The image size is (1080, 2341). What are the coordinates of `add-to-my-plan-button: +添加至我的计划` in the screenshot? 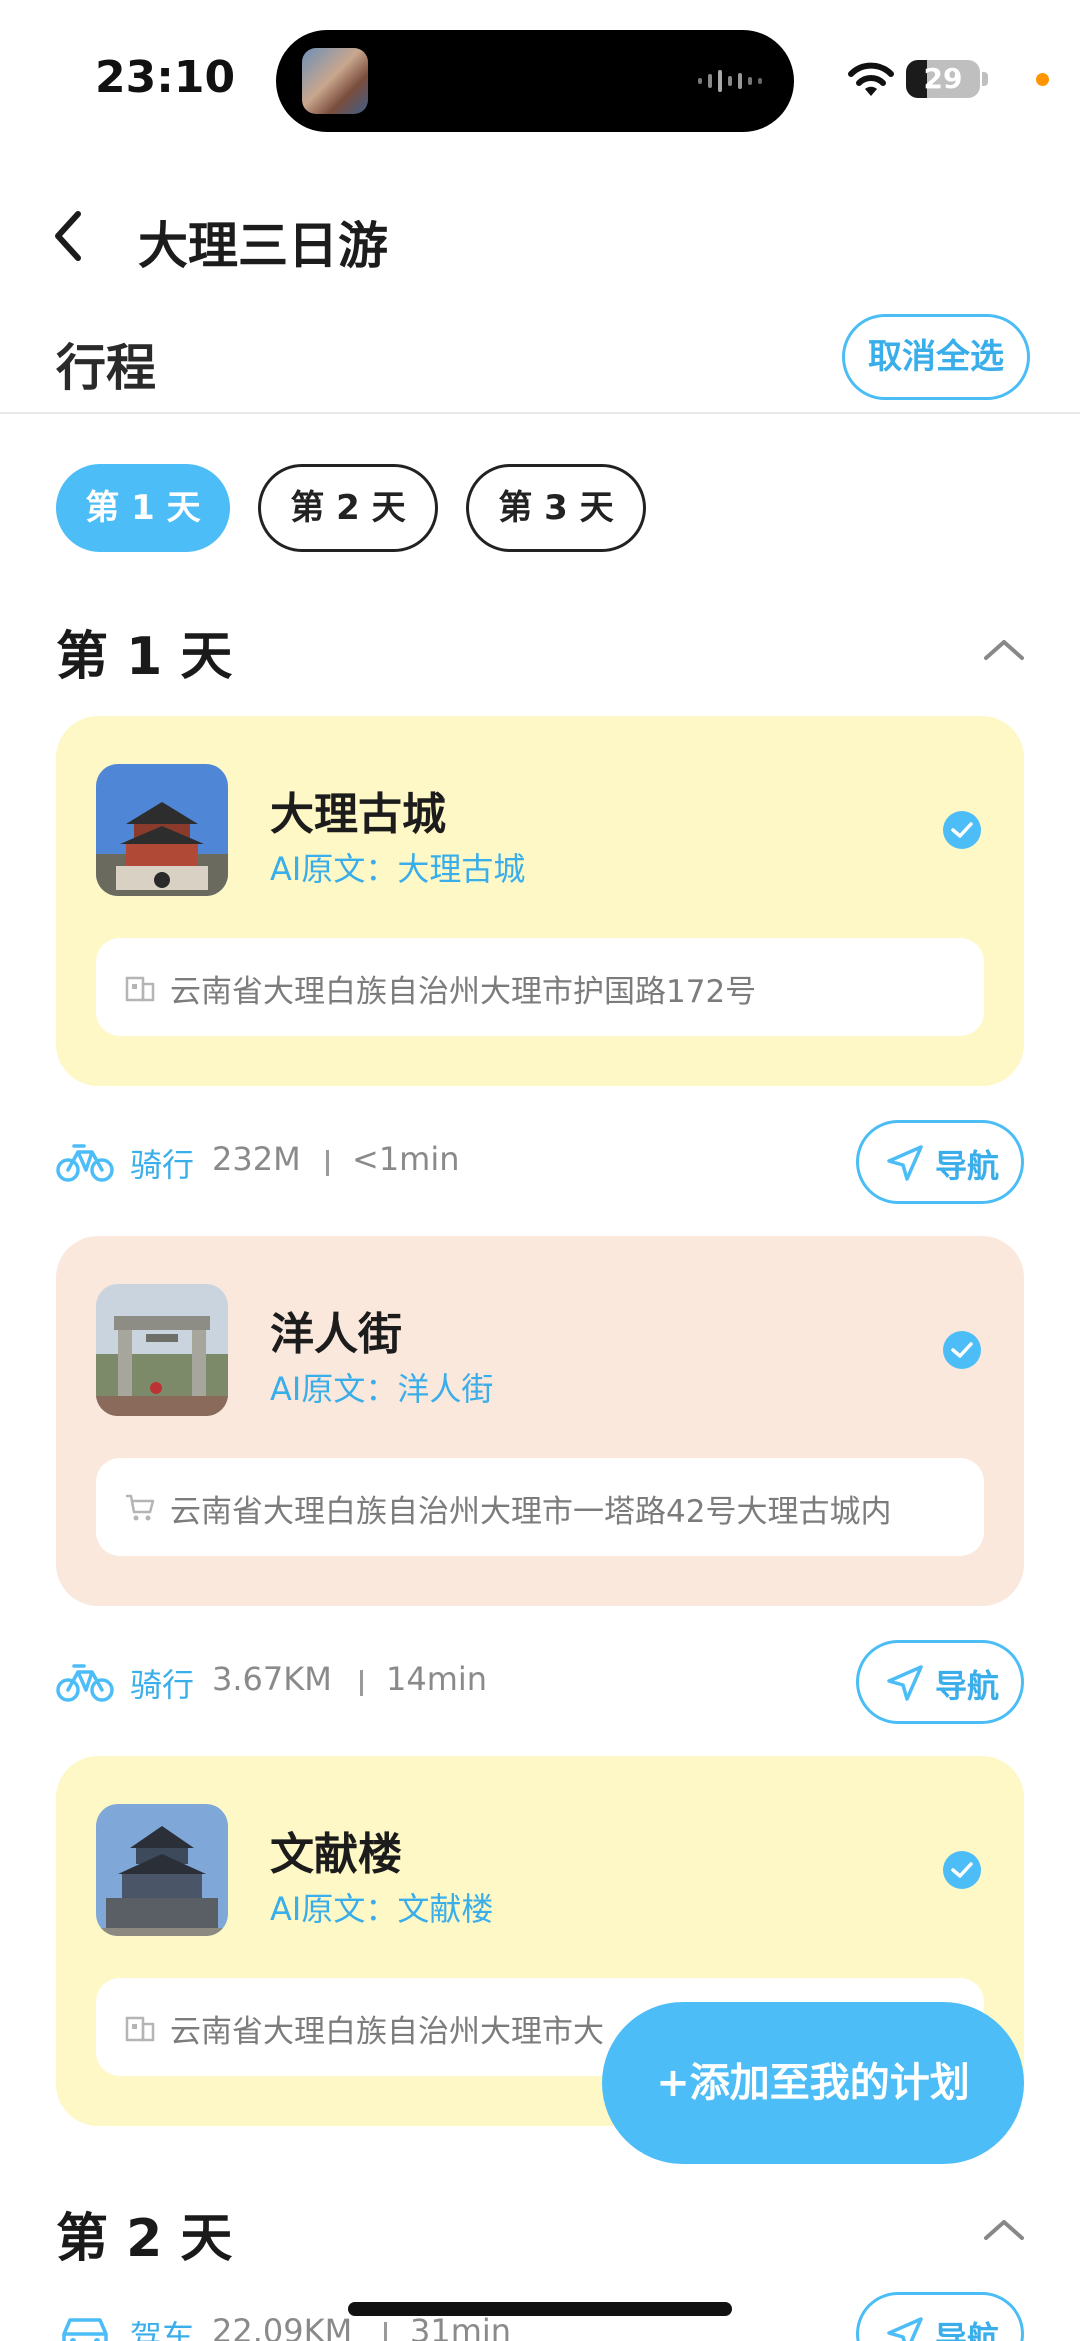 It's located at (813, 2083).